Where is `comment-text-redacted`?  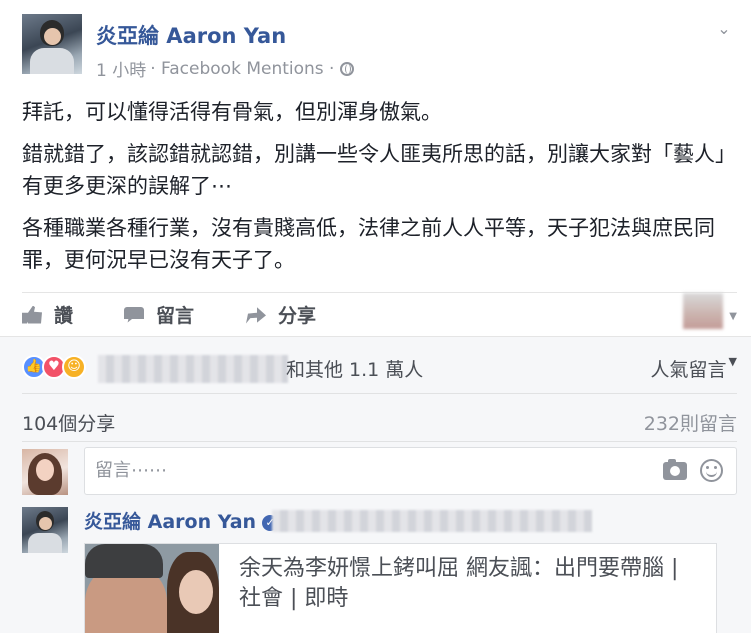 comment-text-redacted is located at coordinates (432, 521).